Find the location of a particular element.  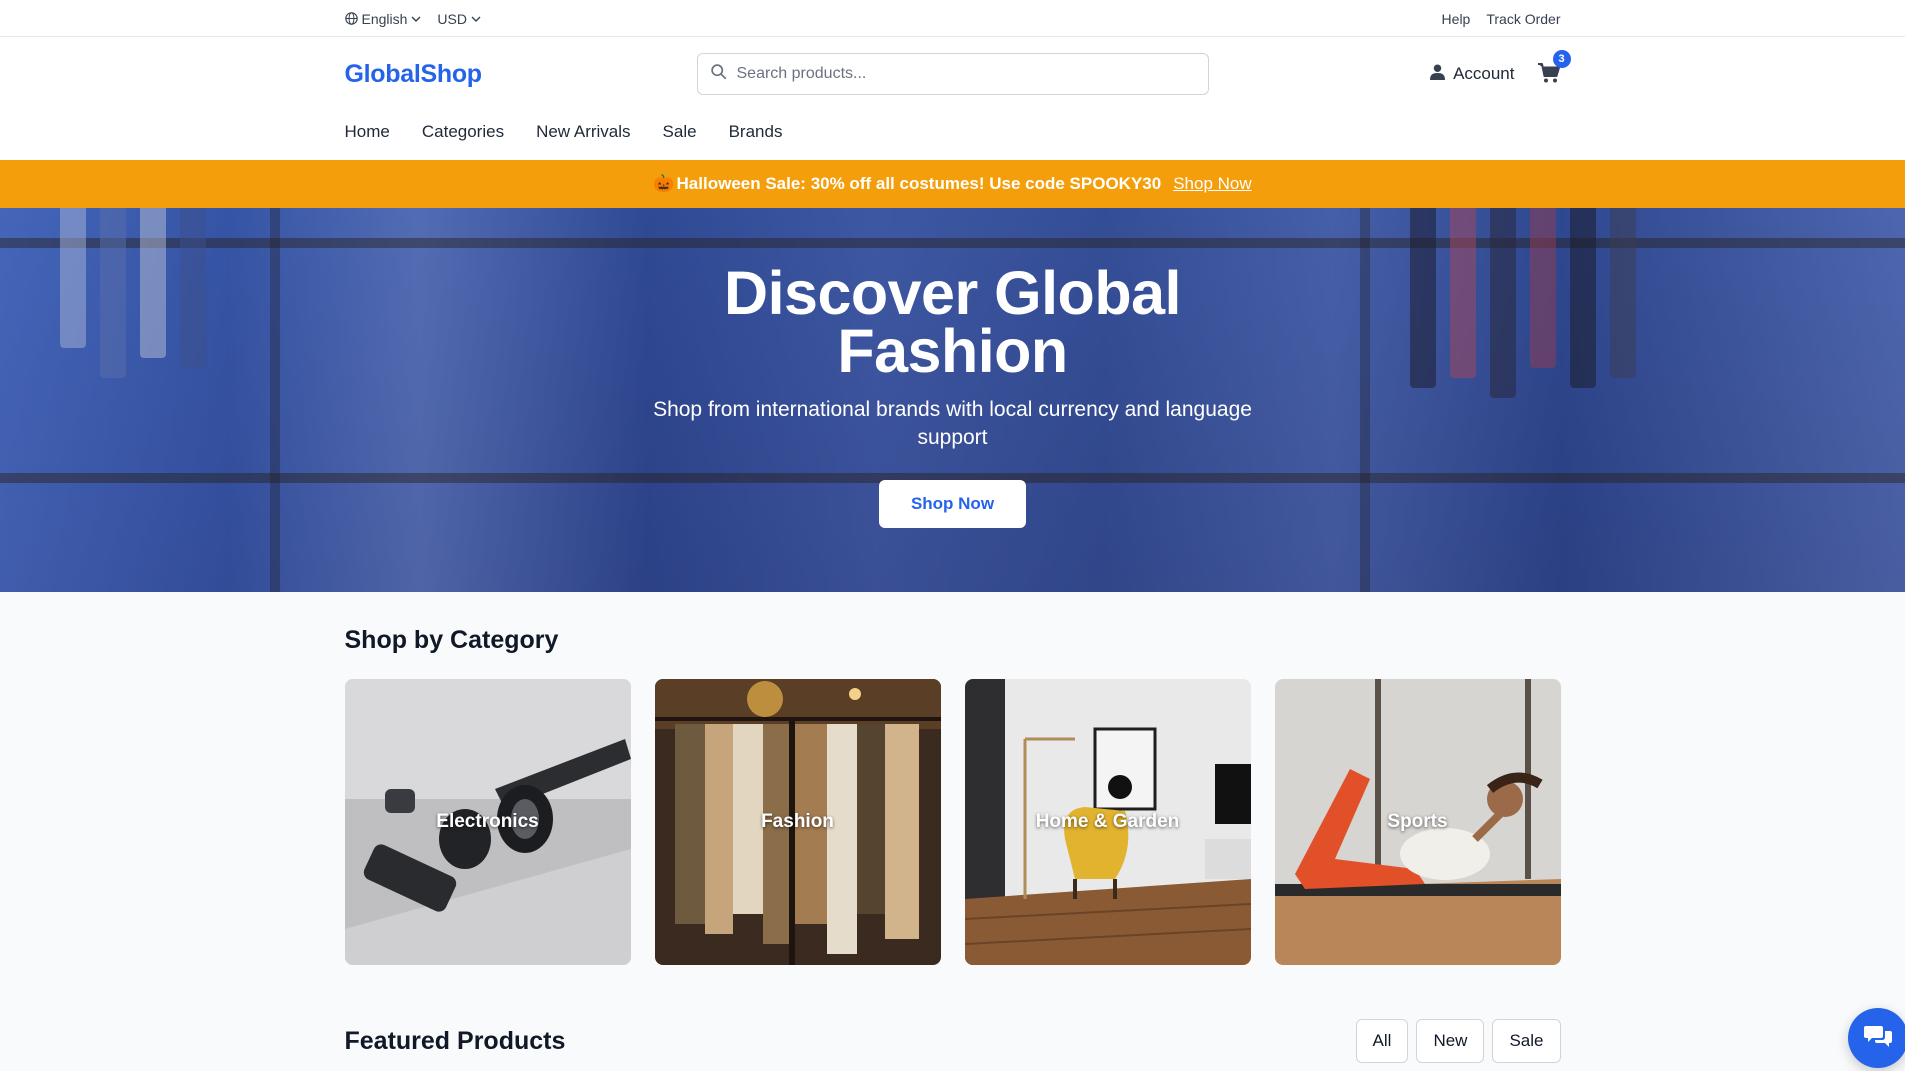

language-label: English is located at coordinates (384, 18).